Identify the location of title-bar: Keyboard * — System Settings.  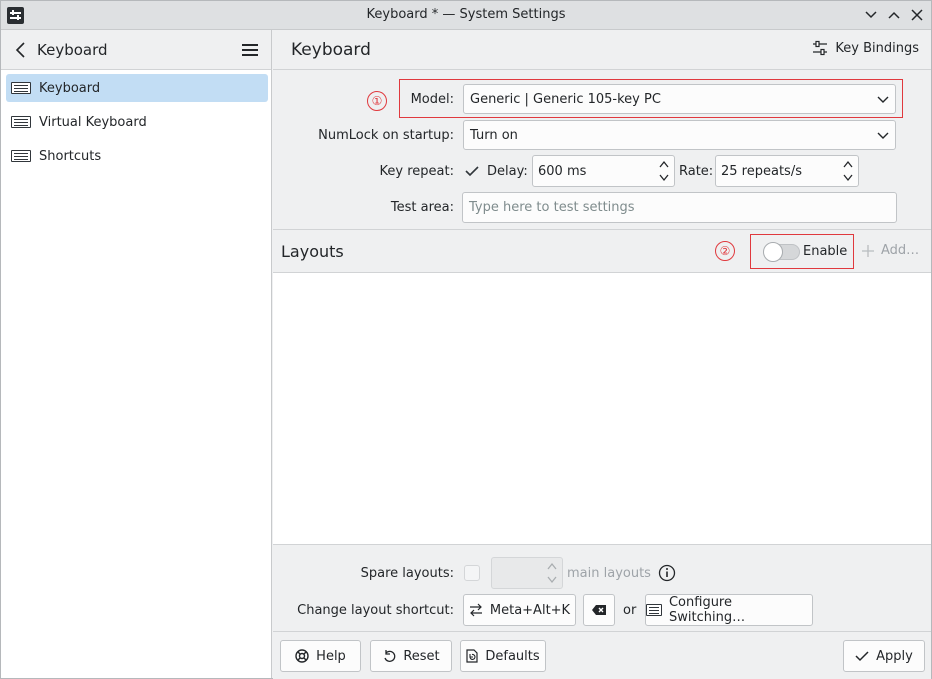
(466, 15).